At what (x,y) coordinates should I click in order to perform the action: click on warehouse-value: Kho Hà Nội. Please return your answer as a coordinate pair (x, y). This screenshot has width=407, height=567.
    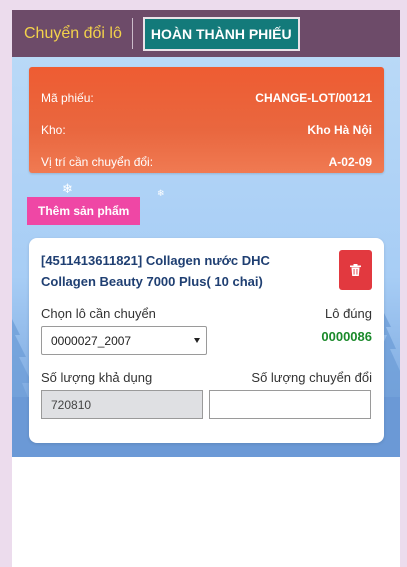
    Looking at the image, I should click on (339, 130).